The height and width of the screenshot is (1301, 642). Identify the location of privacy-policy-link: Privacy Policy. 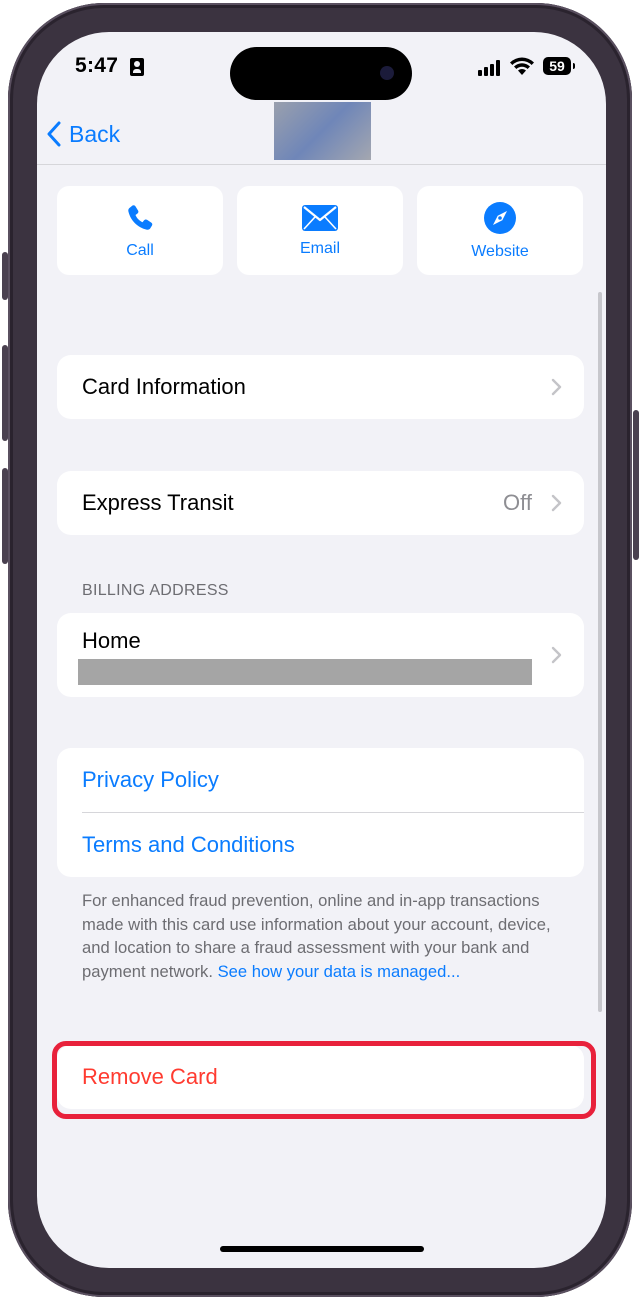
(320, 780).